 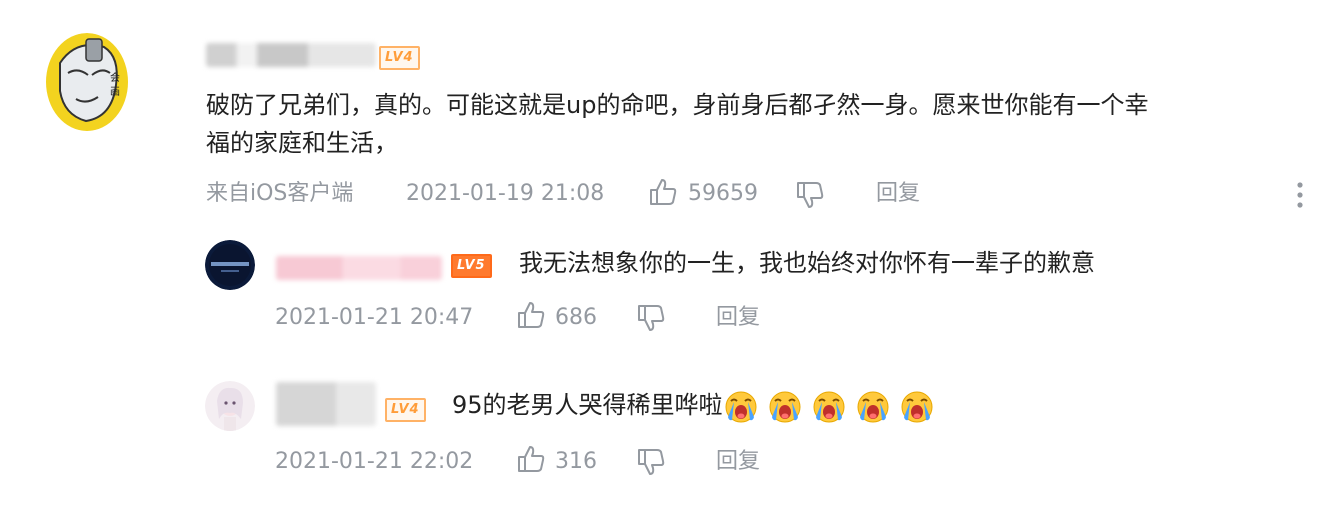 I want to click on reply-text-row: 95的老男人哭得稀里哗啦, so click(x=697, y=405).